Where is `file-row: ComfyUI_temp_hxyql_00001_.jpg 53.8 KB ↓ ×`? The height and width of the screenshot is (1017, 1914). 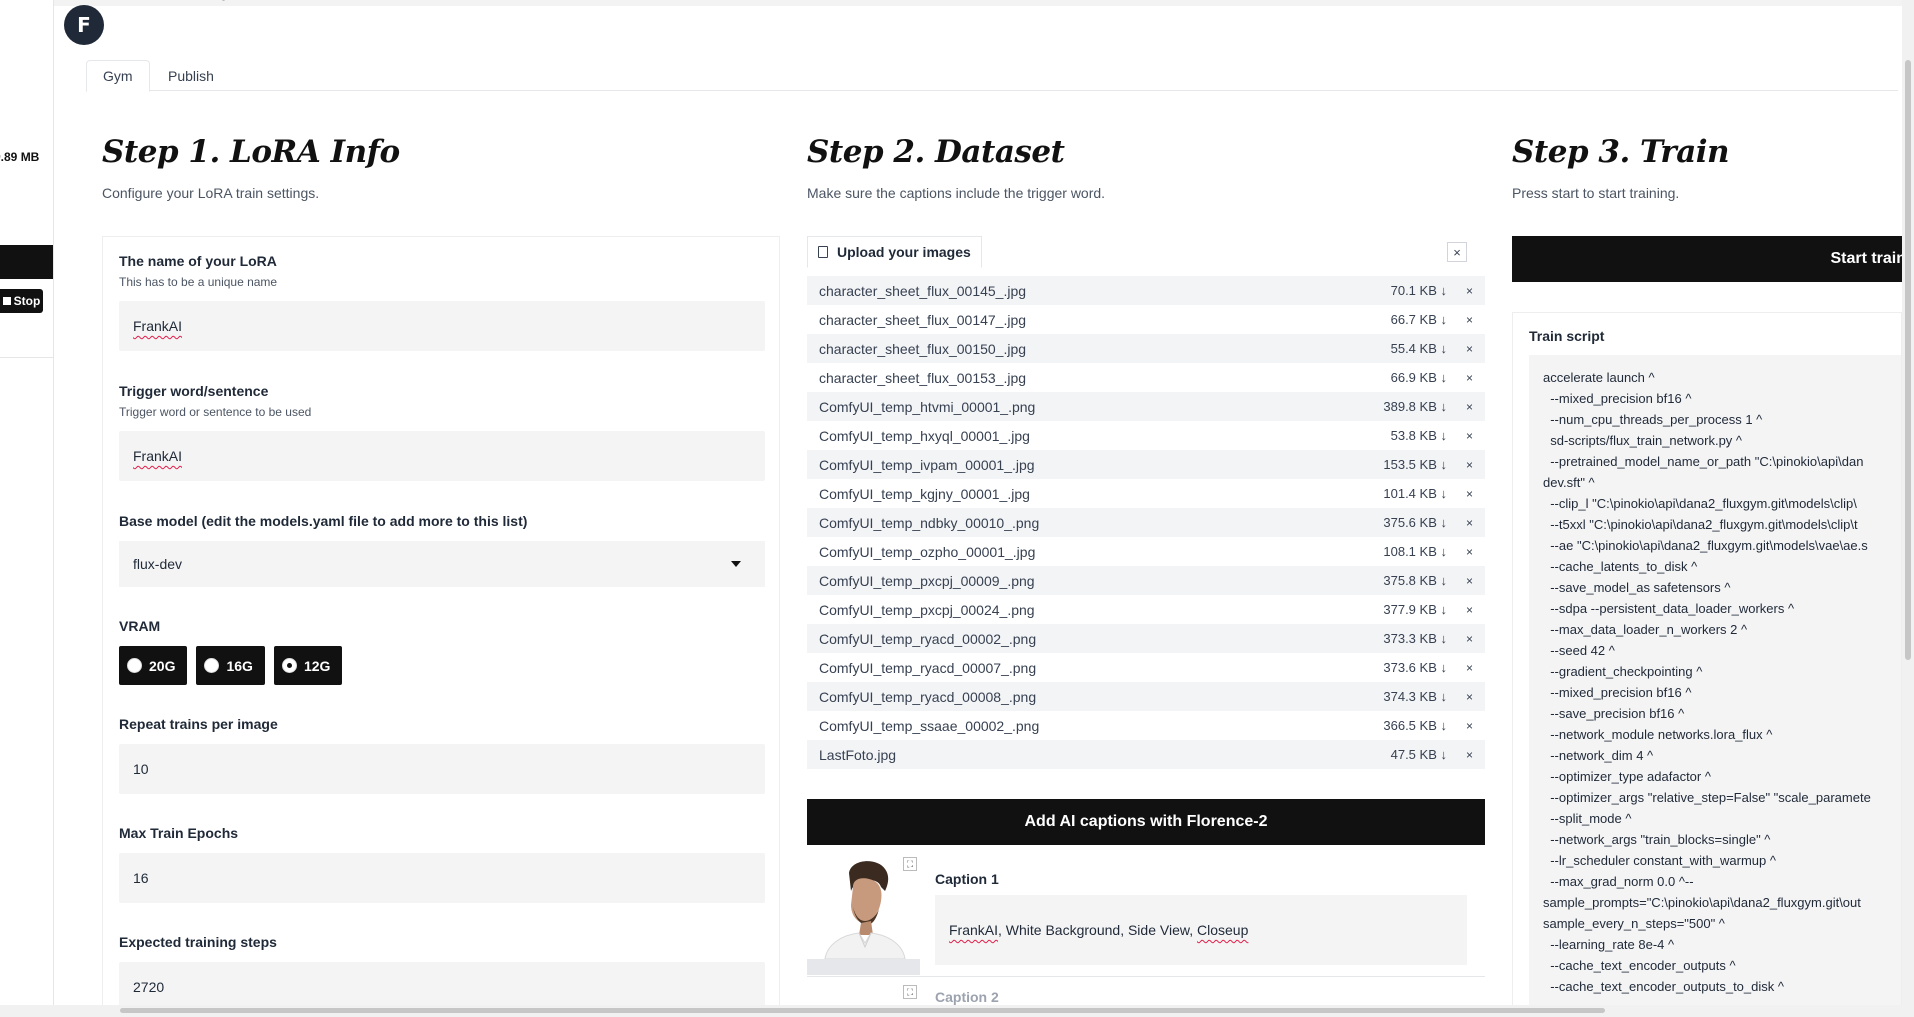 file-row: ComfyUI_temp_hxyql_00001_.jpg 53.8 KB ↓ × is located at coordinates (1146, 435).